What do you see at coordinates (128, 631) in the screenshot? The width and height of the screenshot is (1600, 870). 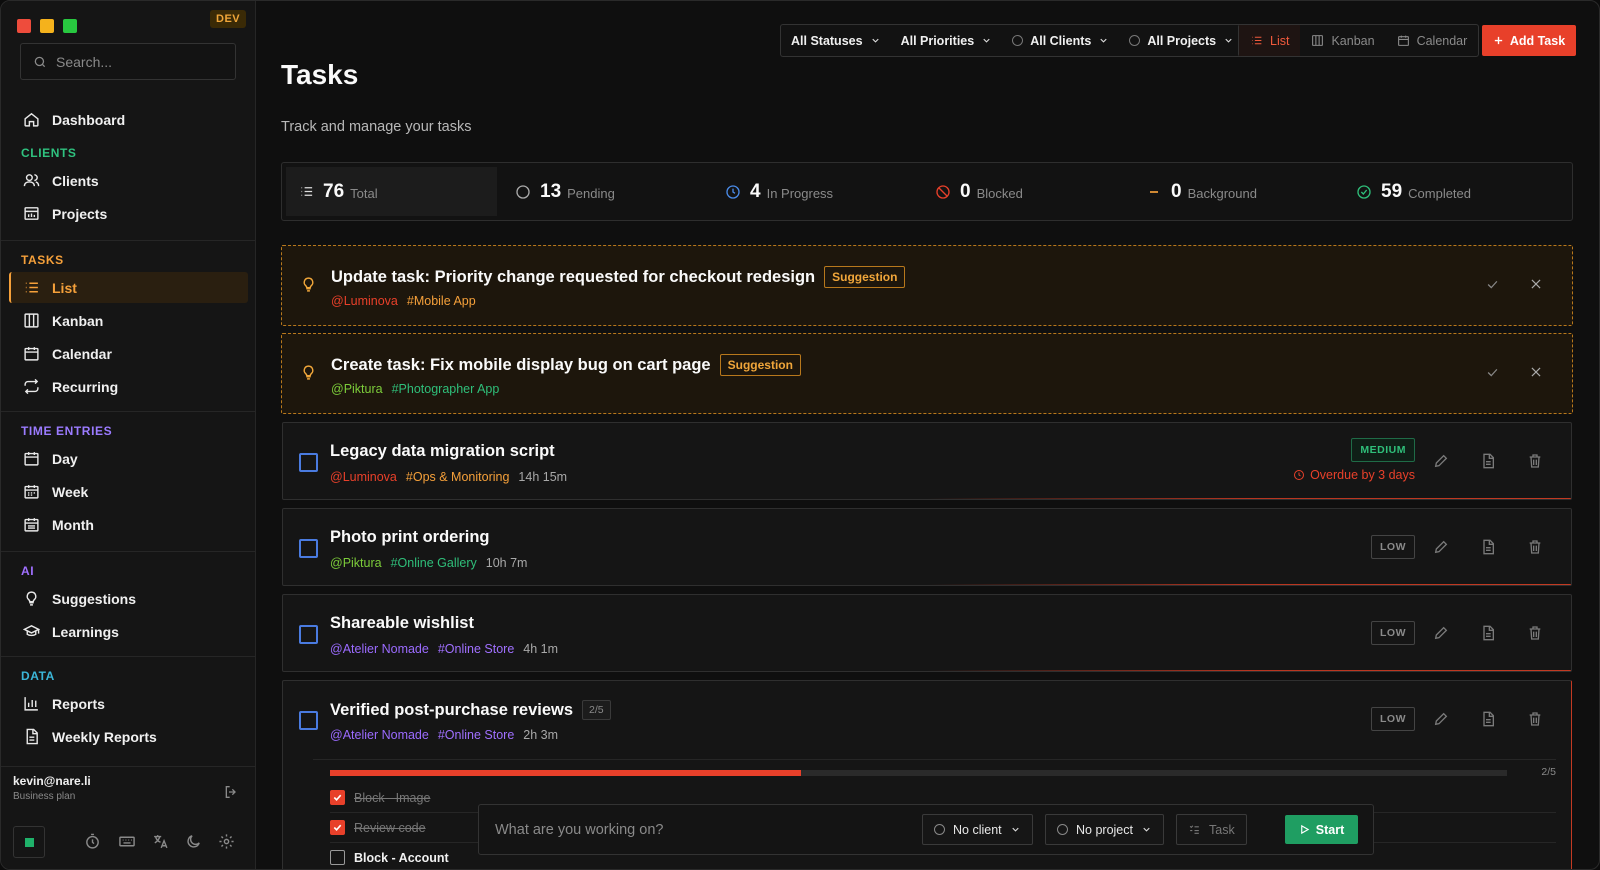 I see `sidebar-item-learnings: Learnings` at bounding box center [128, 631].